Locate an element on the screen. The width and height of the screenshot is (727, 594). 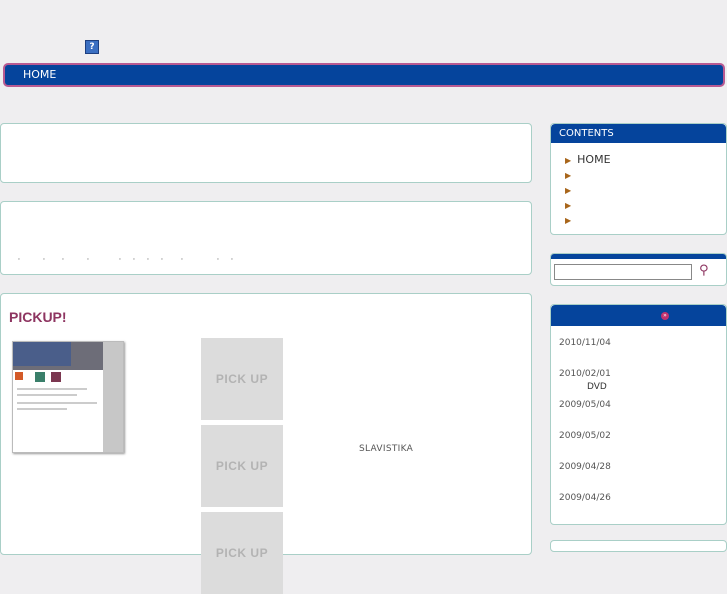
pickup-item-name: SLAVISTIKA is located at coordinates (386, 449).